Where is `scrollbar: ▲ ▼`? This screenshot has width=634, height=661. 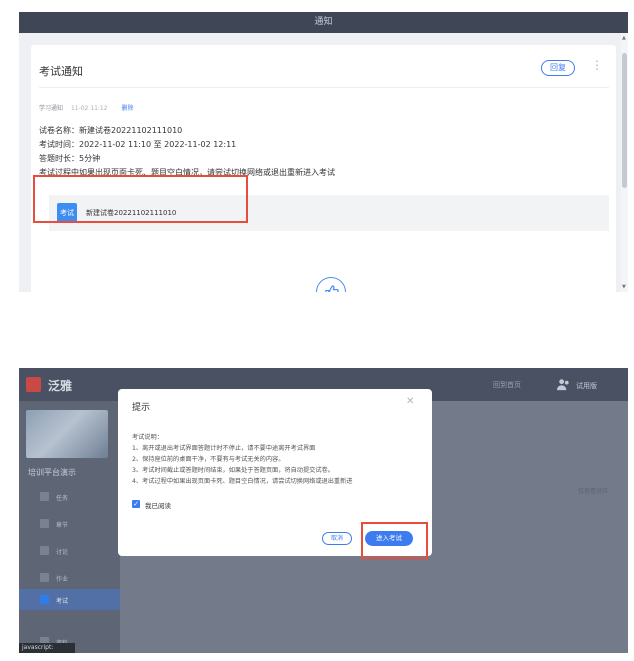
scrollbar: ▲ ▼ is located at coordinates (624, 162).